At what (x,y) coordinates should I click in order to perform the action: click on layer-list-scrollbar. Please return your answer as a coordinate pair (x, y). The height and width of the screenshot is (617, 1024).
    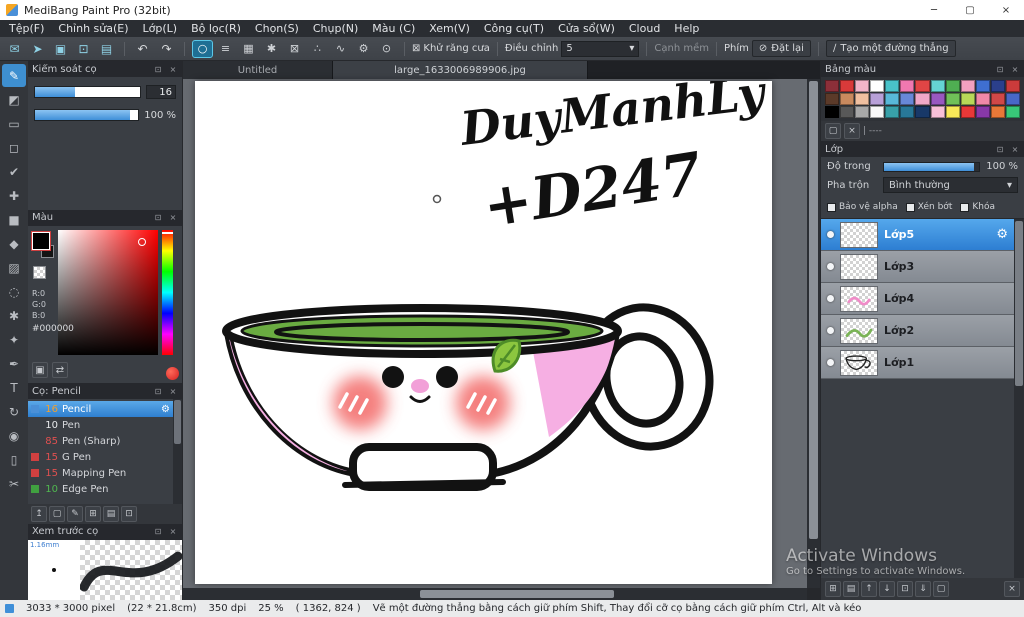
    Looking at the image, I should click on (1019, 398).